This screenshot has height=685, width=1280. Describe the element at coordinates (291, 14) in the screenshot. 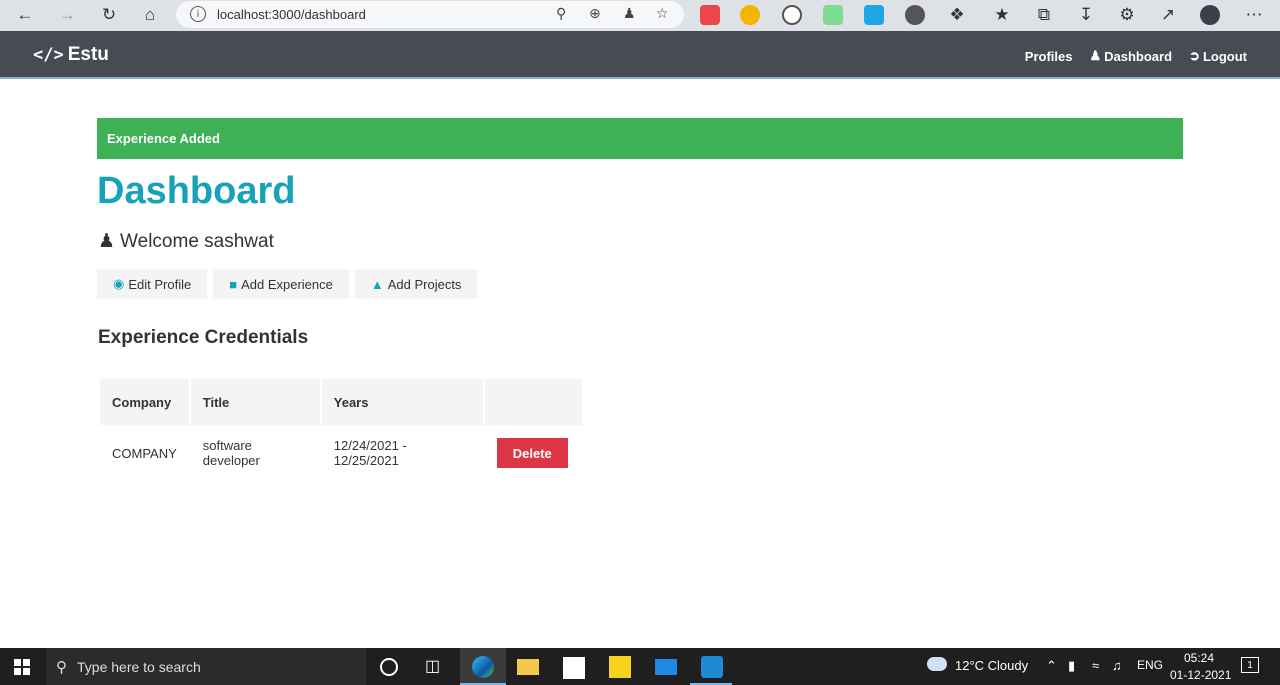

I see `url-text: localhost:3000/dashboard` at that location.